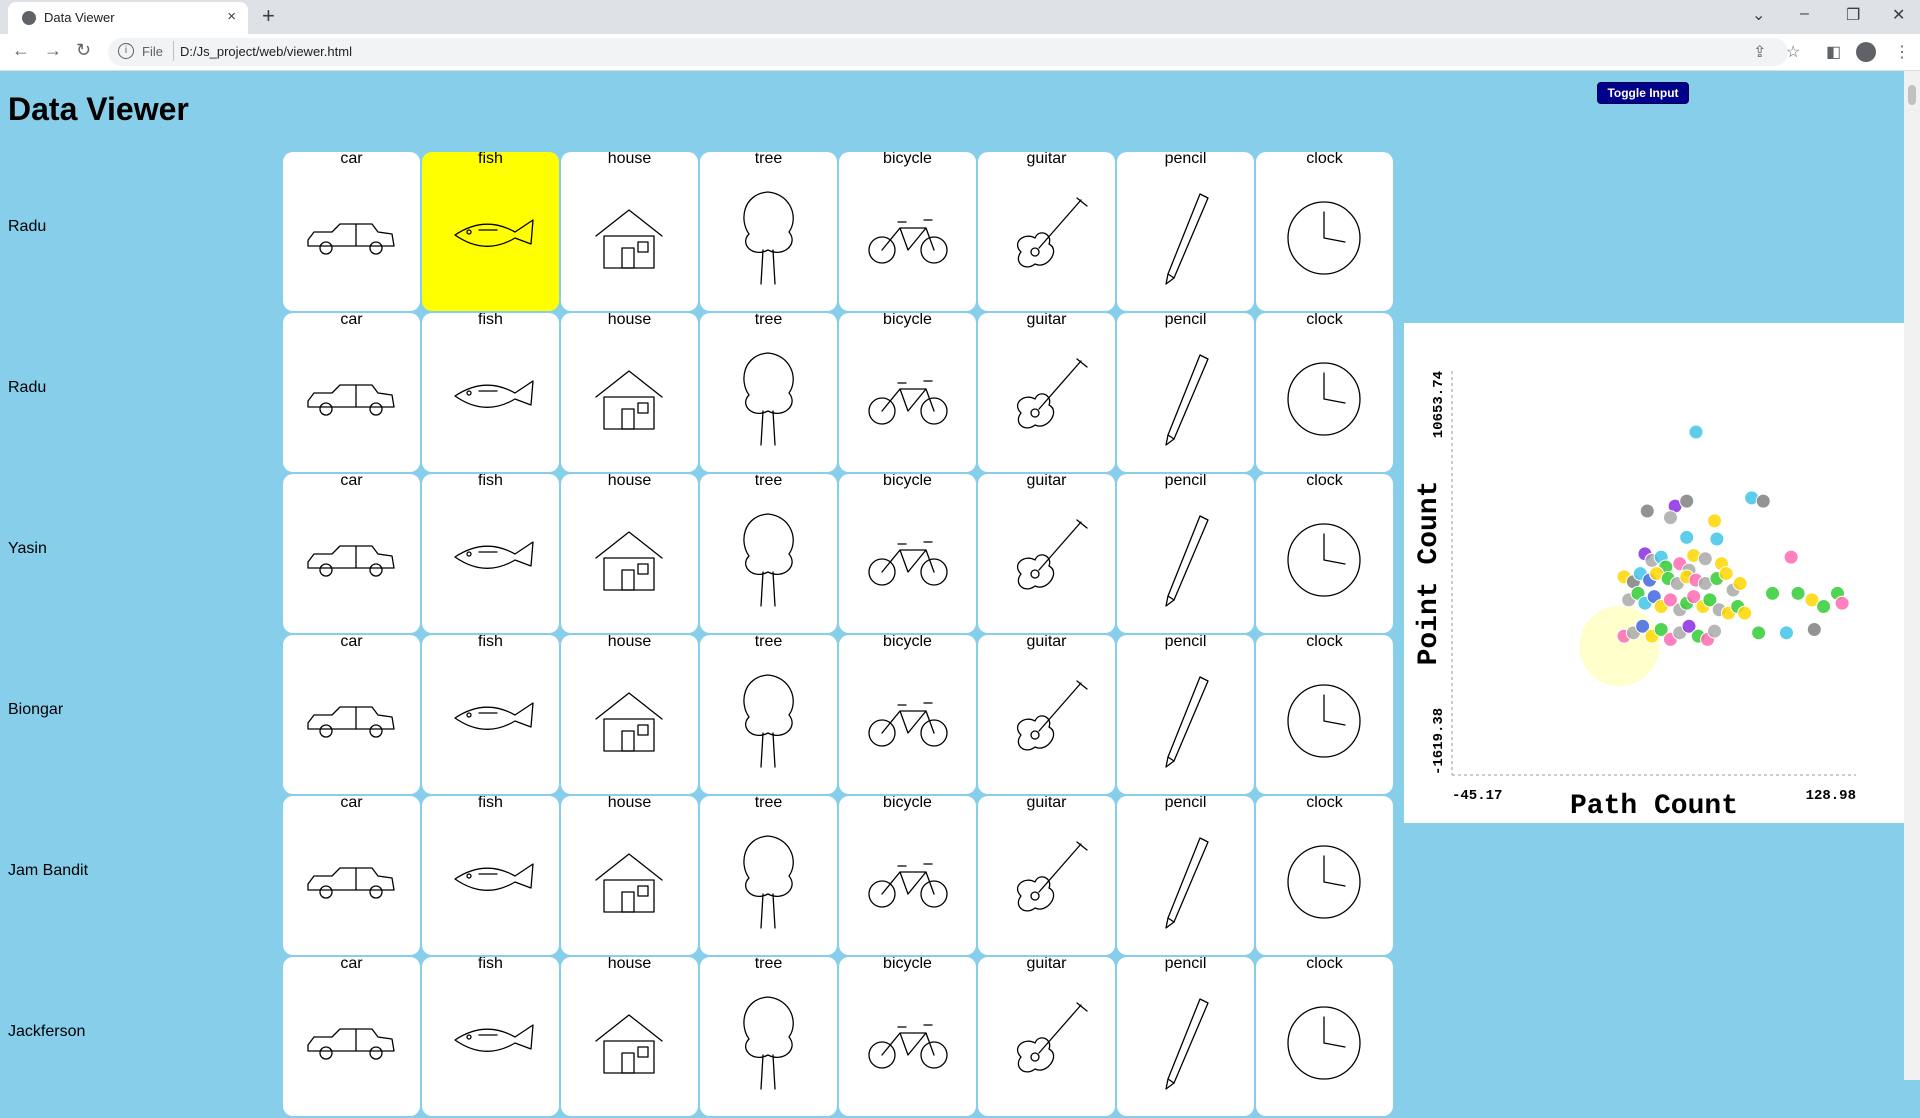 The width and height of the screenshot is (1920, 1118). What do you see at coordinates (1912, 575) in the screenshot?
I see `page-scrollbar` at bounding box center [1912, 575].